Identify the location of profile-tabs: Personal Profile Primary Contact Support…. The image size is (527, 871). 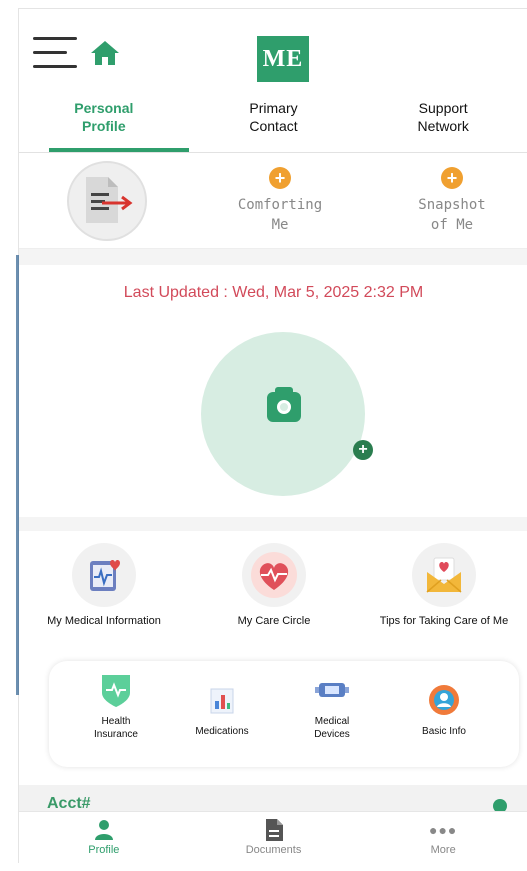
(273, 125).